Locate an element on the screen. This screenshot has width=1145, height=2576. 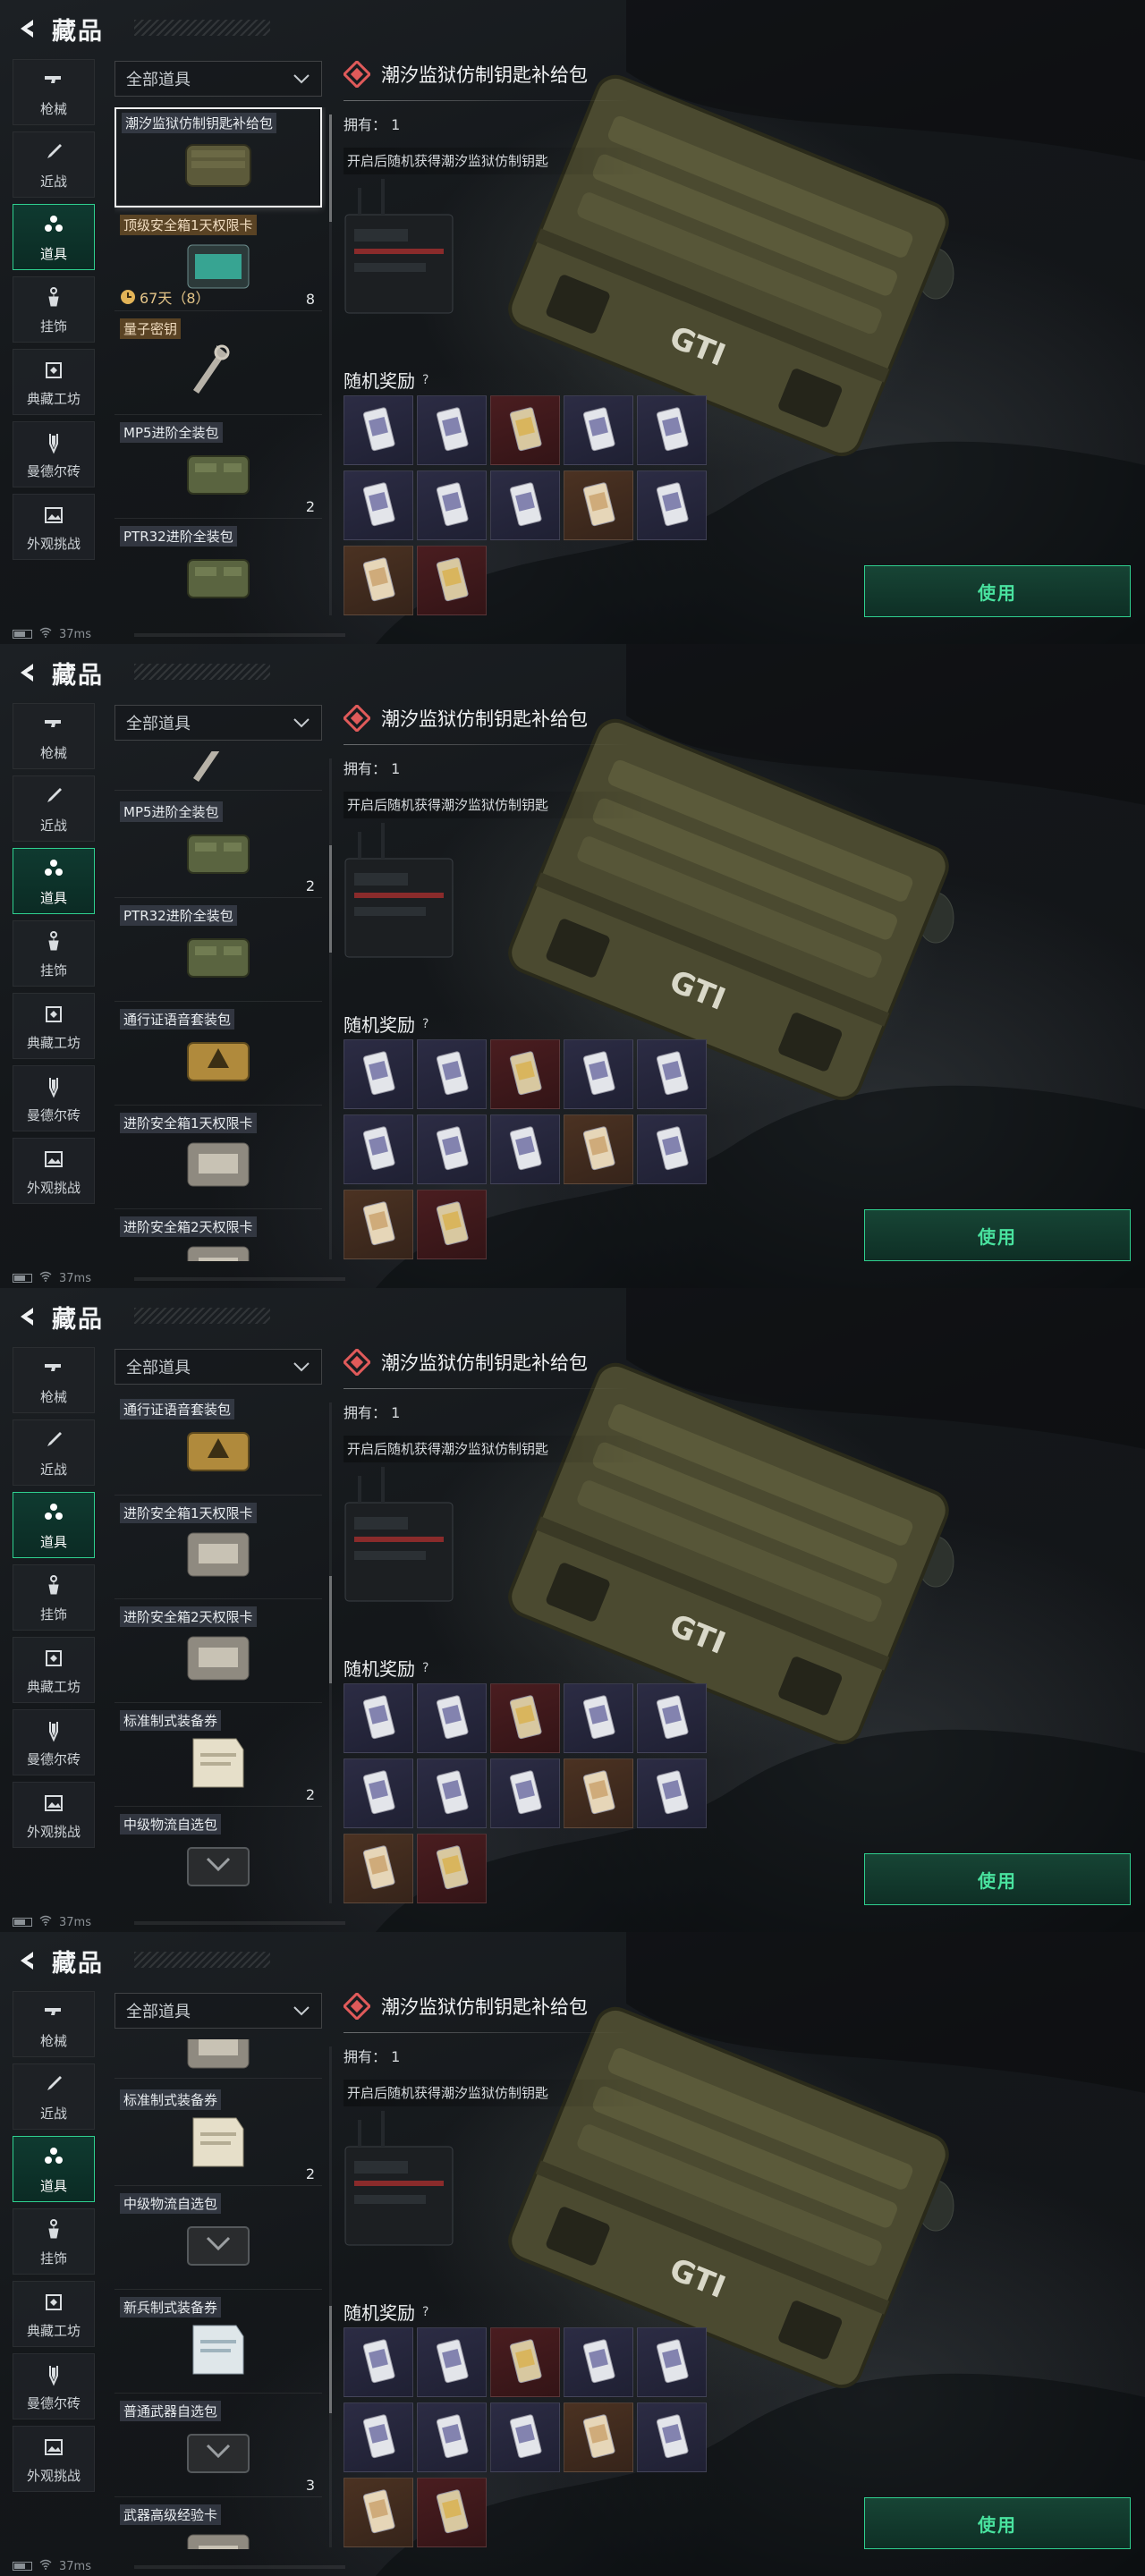
item-card is located at coordinates (218, 2059).